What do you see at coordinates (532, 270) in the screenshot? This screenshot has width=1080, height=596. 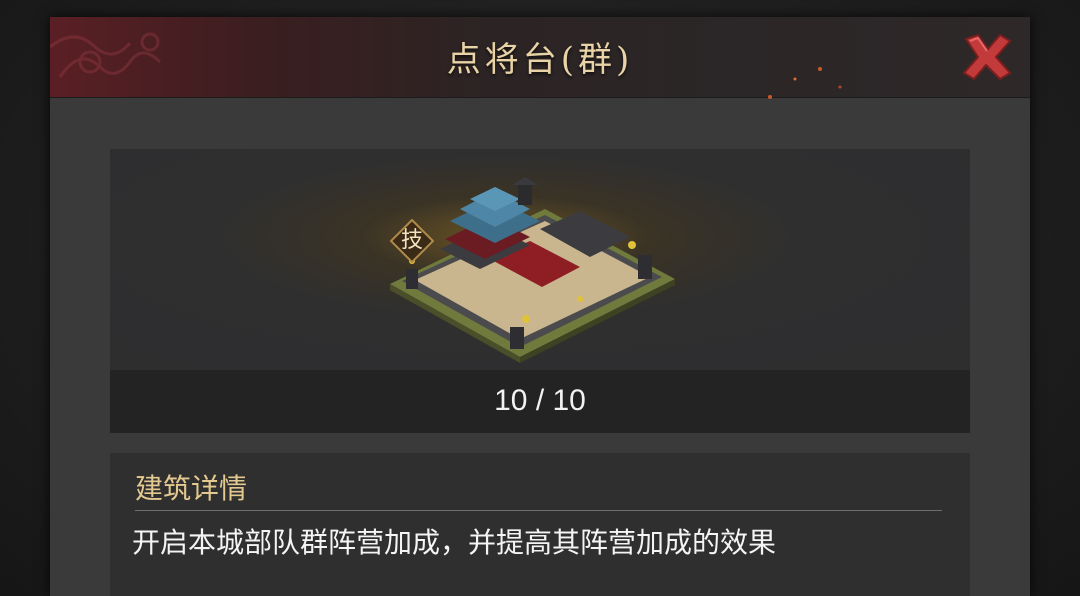 I see `fortress-illustration` at bounding box center [532, 270].